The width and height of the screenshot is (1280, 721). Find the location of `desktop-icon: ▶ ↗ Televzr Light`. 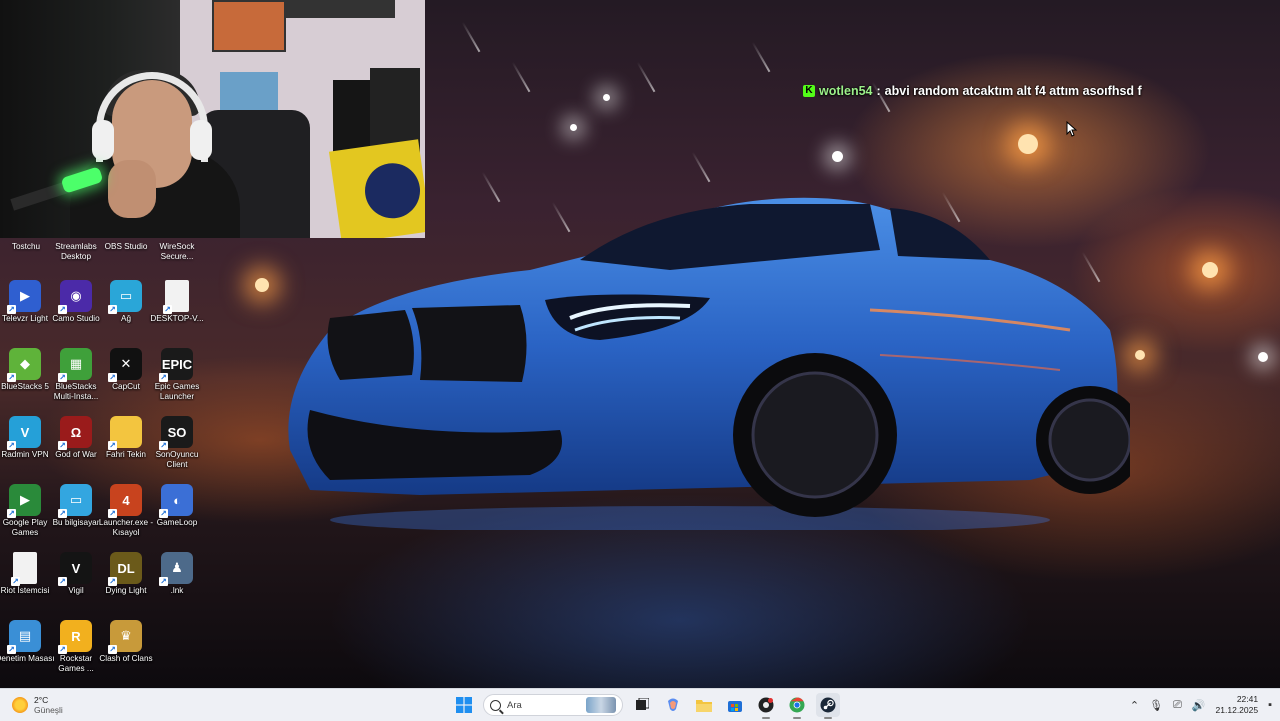

desktop-icon: ▶ ↗ Televzr Light is located at coordinates (25, 309).